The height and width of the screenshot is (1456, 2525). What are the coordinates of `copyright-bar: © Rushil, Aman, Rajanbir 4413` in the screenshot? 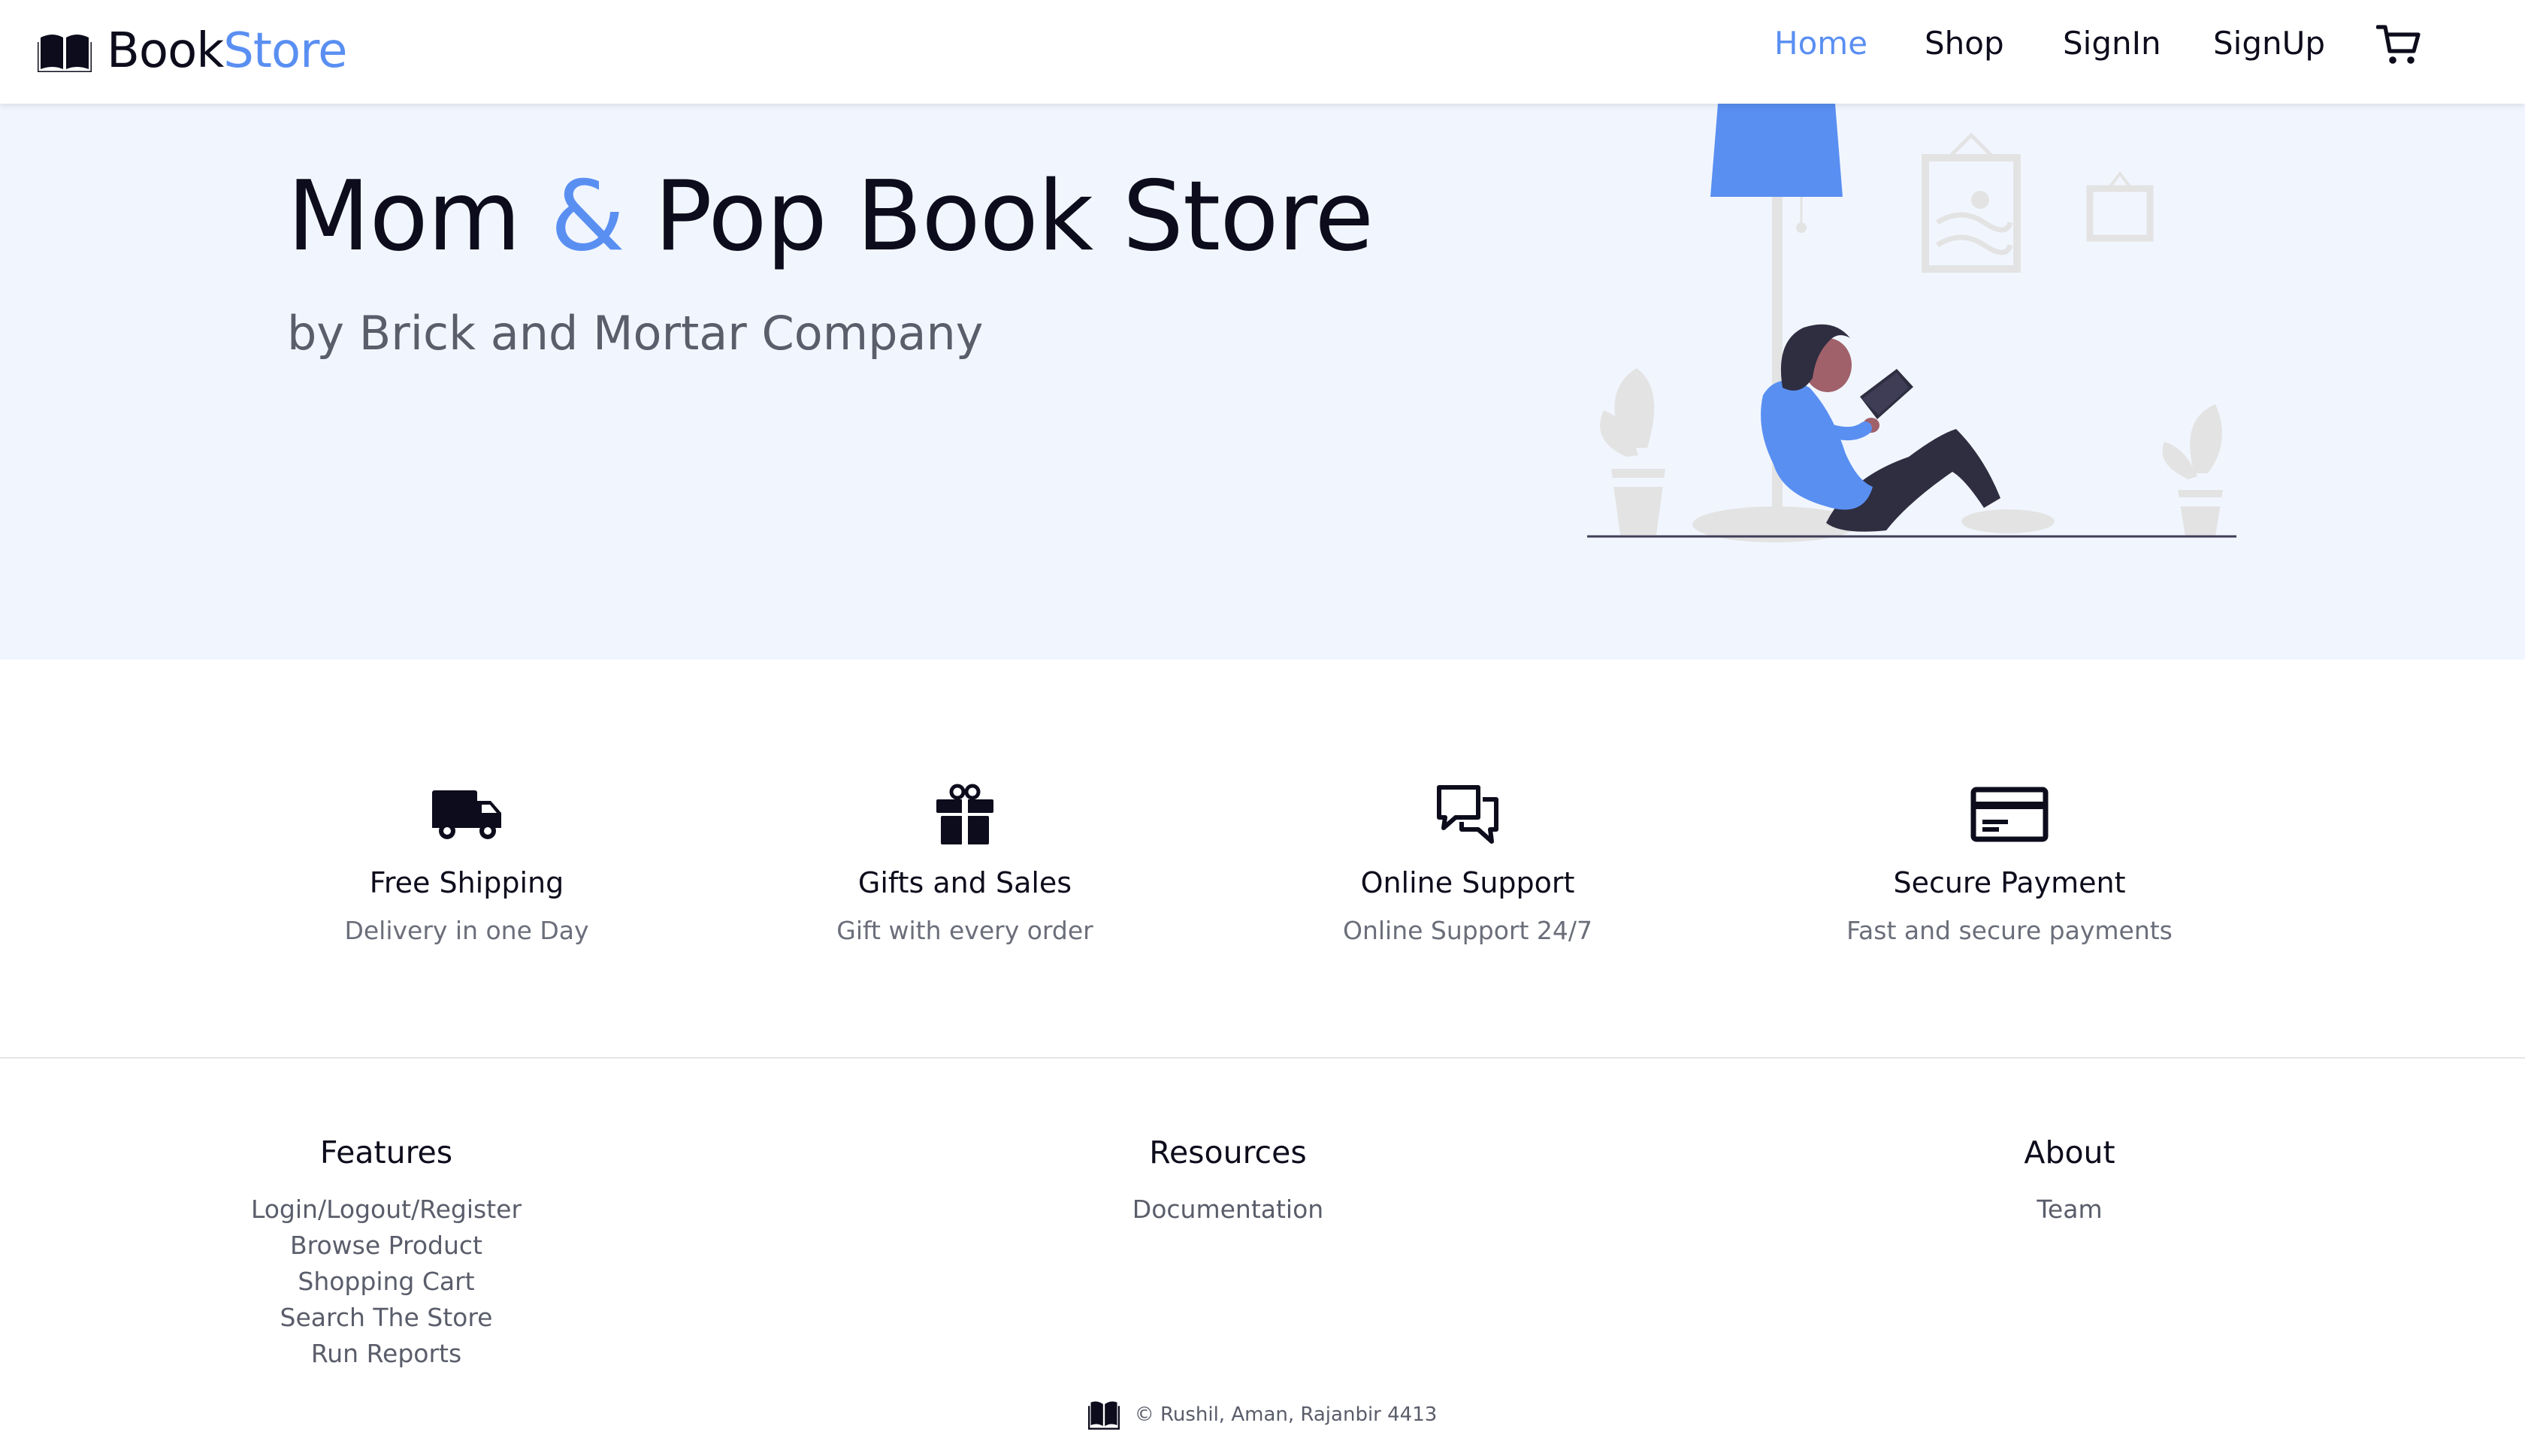 It's located at (1262, 1414).